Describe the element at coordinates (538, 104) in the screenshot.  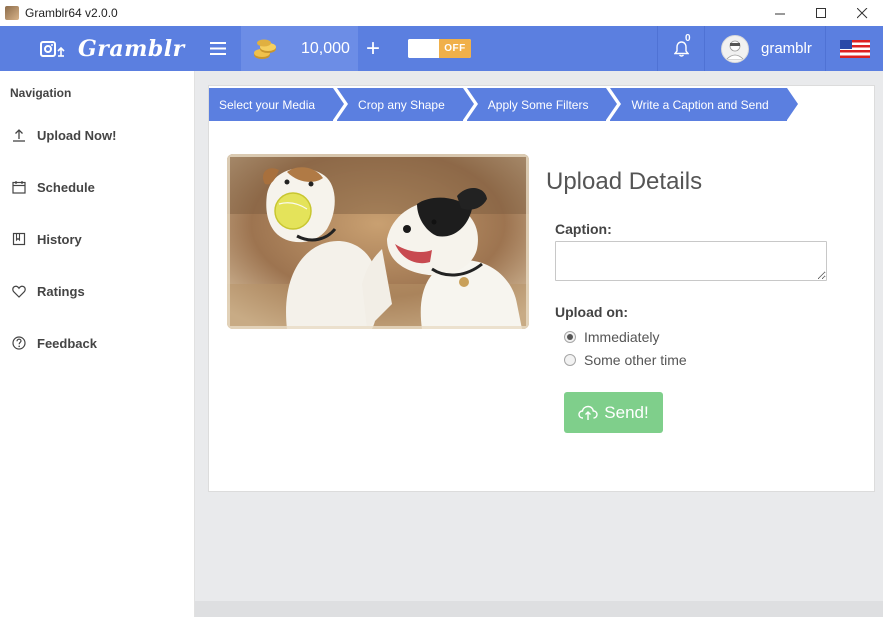
I see `step-label: Apply Some Filters` at that location.